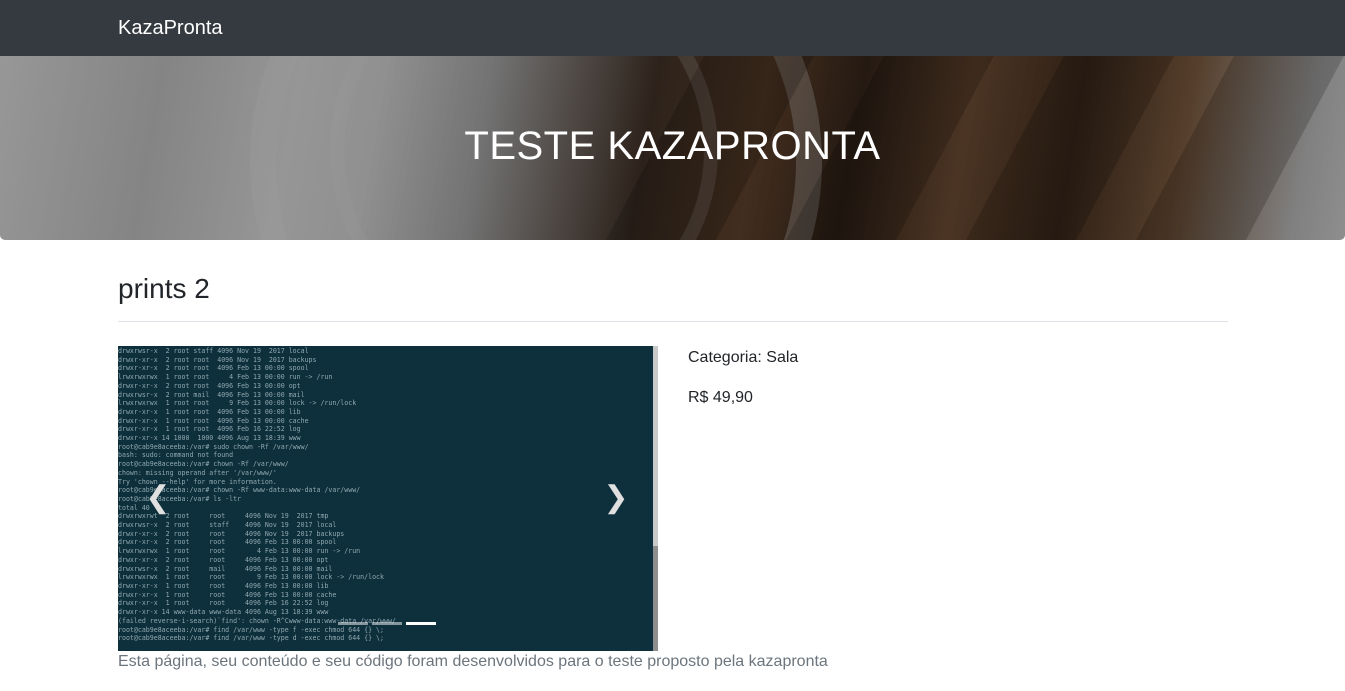  I want to click on product-price: R$ 49,90, so click(720, 397).